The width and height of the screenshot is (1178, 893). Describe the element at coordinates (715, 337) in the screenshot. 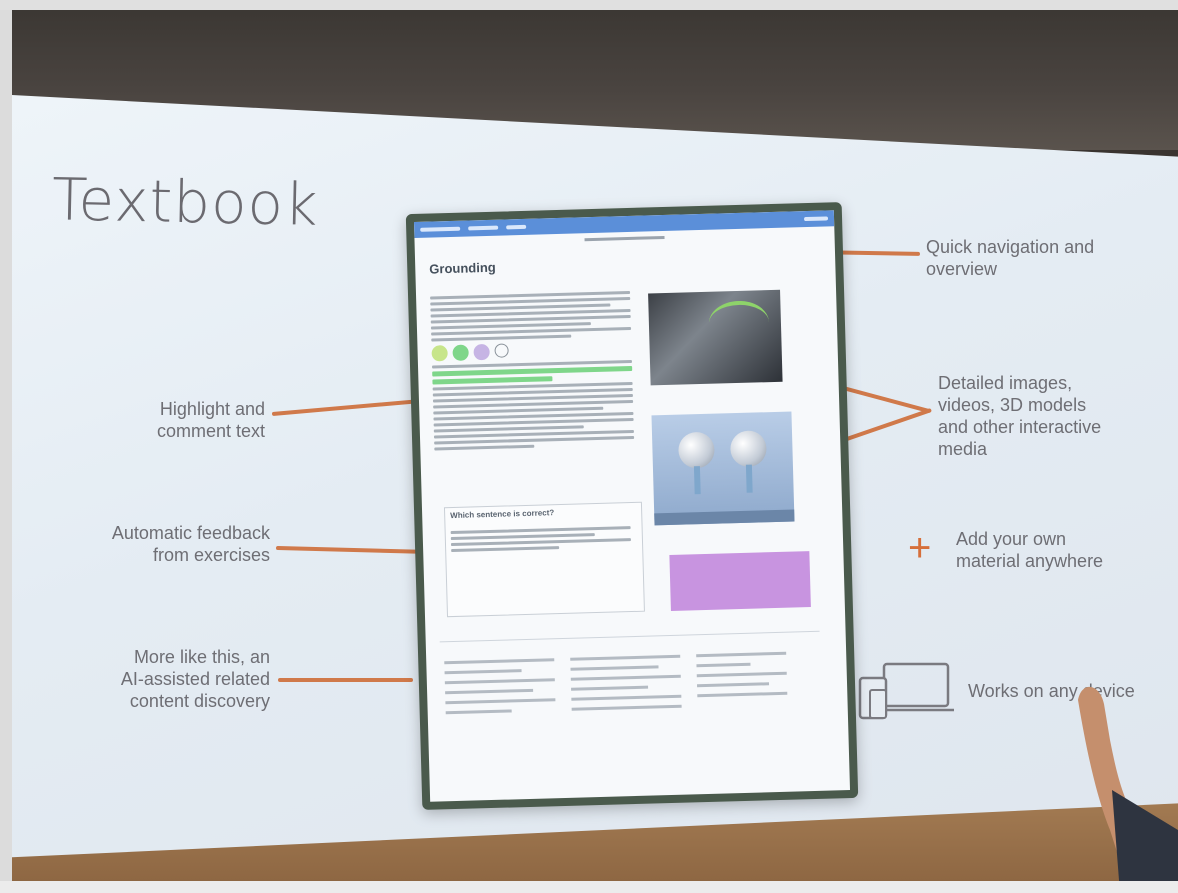

I see `tablet-image` at that location.